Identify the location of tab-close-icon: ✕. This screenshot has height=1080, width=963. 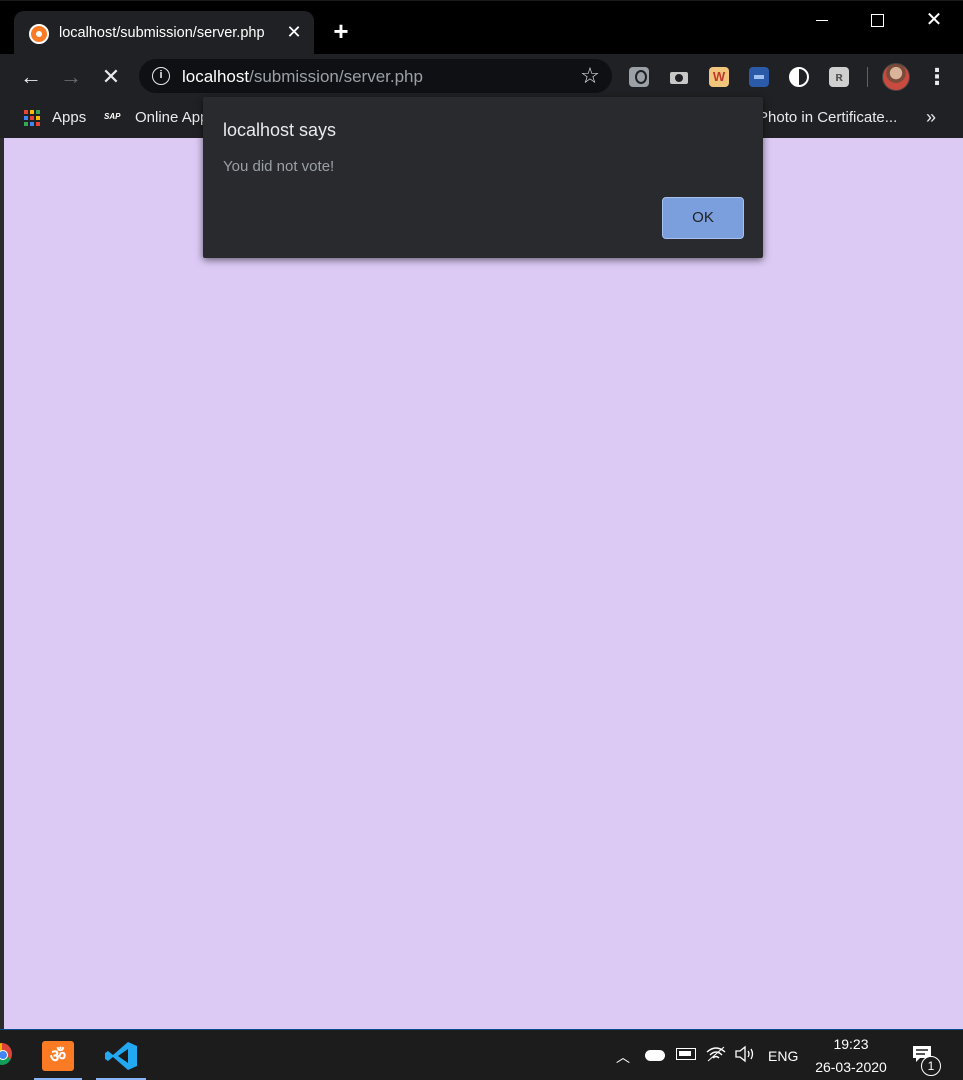
(294, 32).